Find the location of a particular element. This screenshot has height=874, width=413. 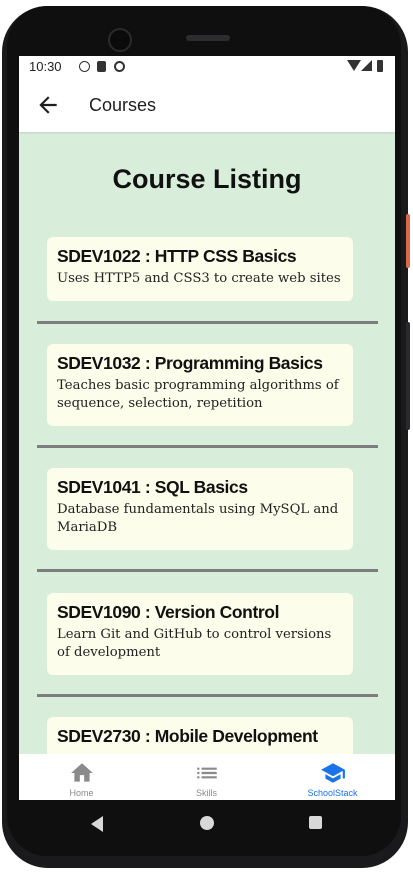

system-home-icon is located at coordinates (207, 823).